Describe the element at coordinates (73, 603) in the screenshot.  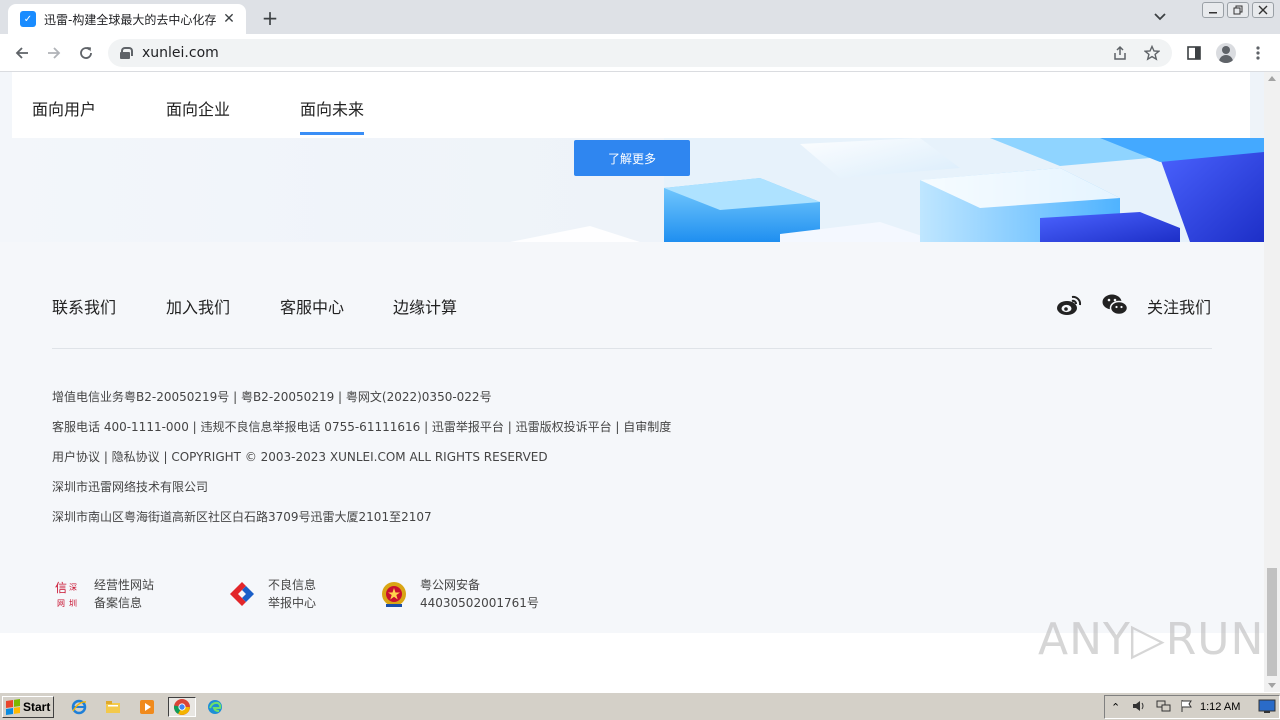
I see `svg-text: 圳` at that location.